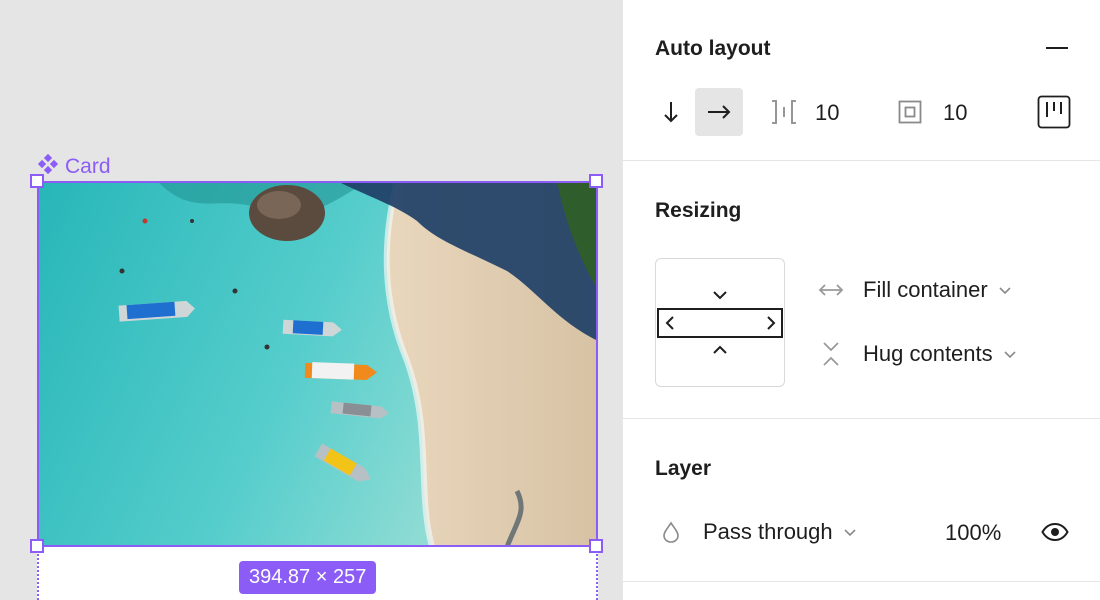 This screenshot has height=600, width=1100. I want to click on resize-handle-bottom-left, so click(37, 546).